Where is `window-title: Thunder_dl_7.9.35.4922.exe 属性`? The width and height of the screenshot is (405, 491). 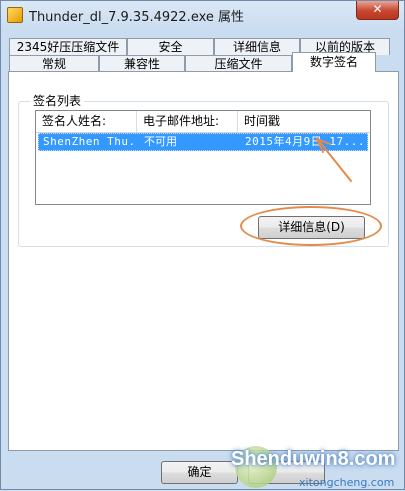
window-title: Thunder_dl_7.9.35.4922.exe 属性 is located at coordinates (137, 17).